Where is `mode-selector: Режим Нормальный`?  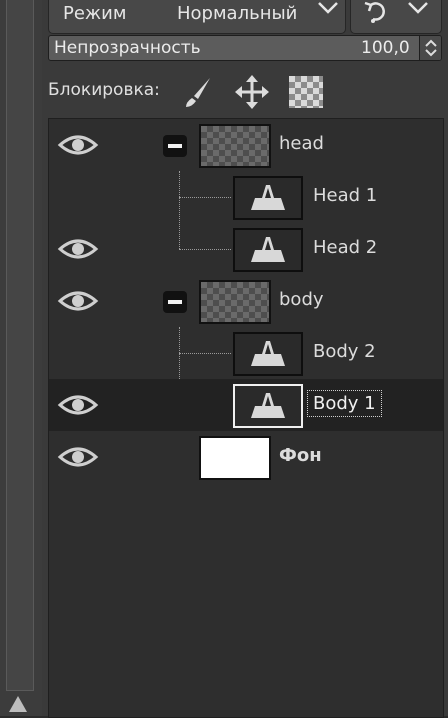 mode-selector: Режим Нормальный is located at coordinates (197, 17).